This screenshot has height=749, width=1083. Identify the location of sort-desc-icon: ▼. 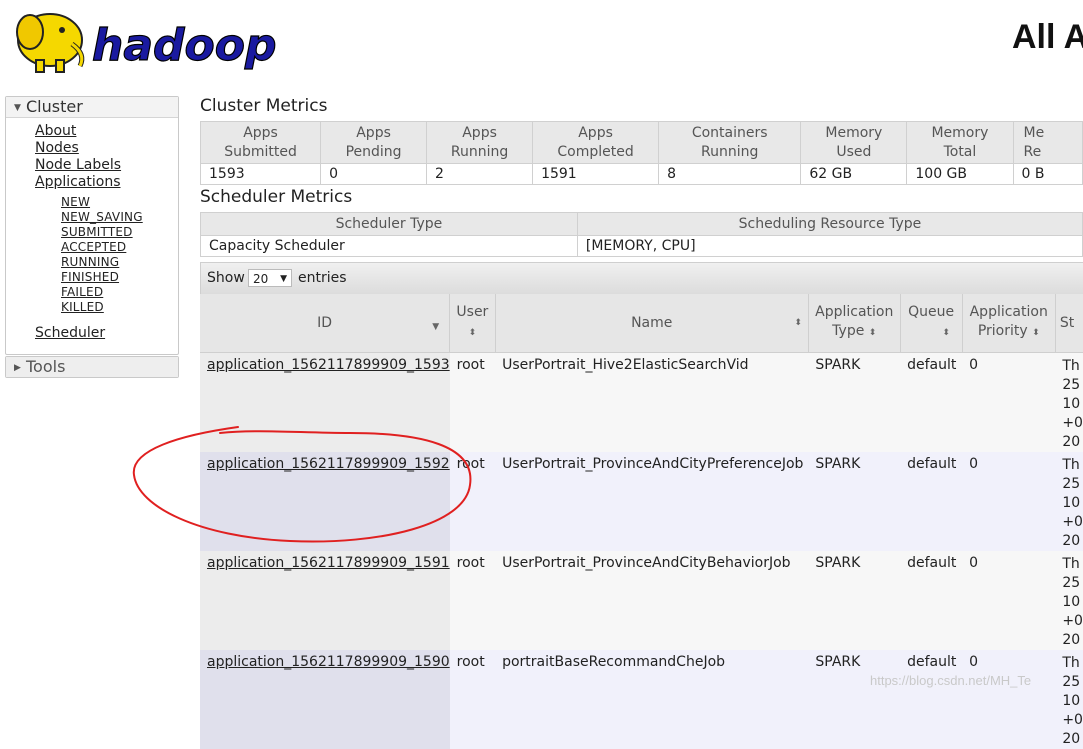
(436, 327).